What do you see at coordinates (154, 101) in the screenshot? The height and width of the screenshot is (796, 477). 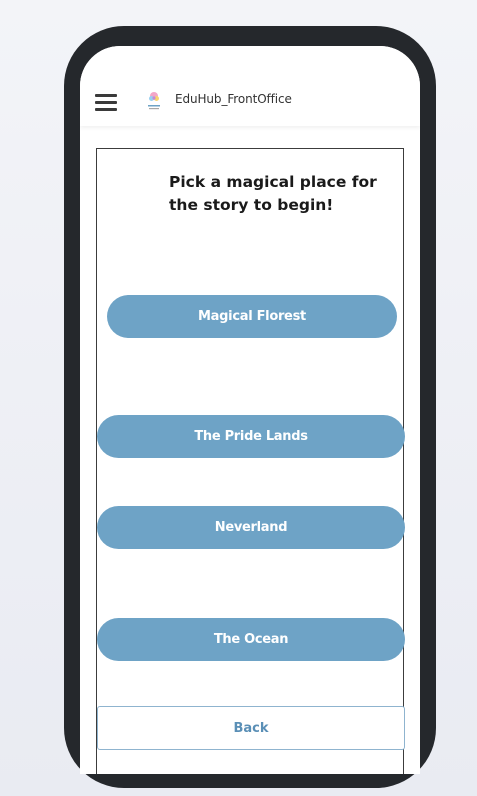 I see `eduhub-logo-icon` at bounding box center [154, 101].